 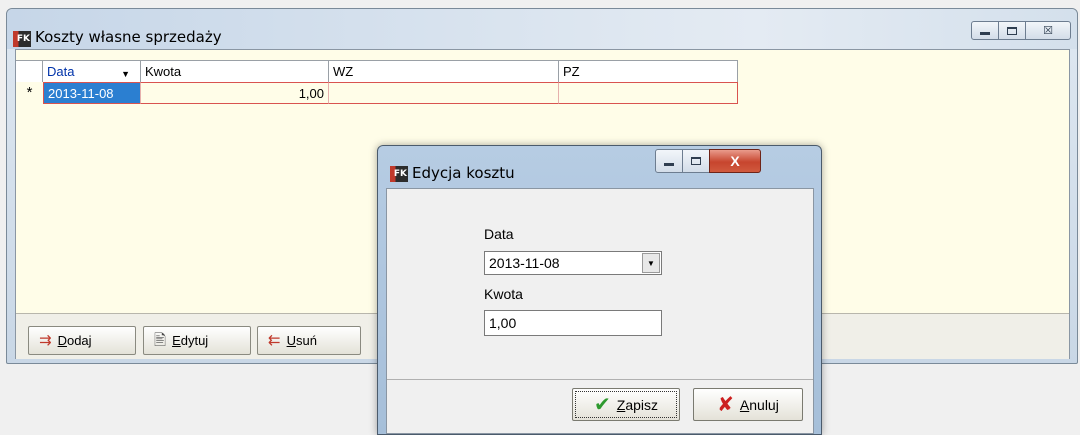 What do you see at coordinates (74, 340) in the screenshot?
I see `add-button-label: Dodaj` at bounding box center [74, 340].